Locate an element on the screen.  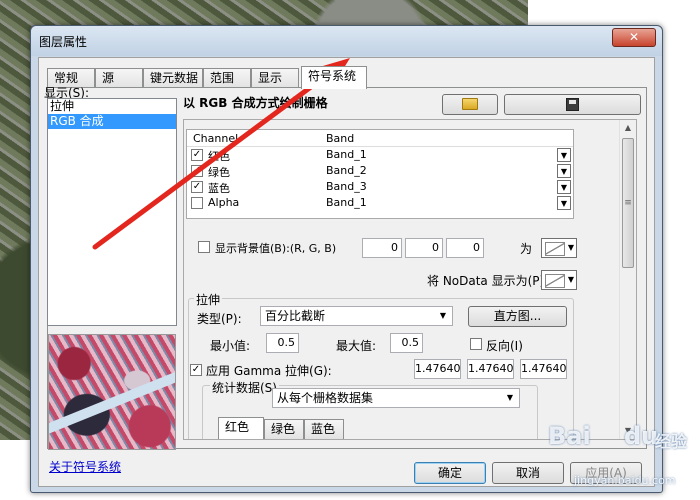
background-color-picker: ▼ is located at coordinates (559, 248).